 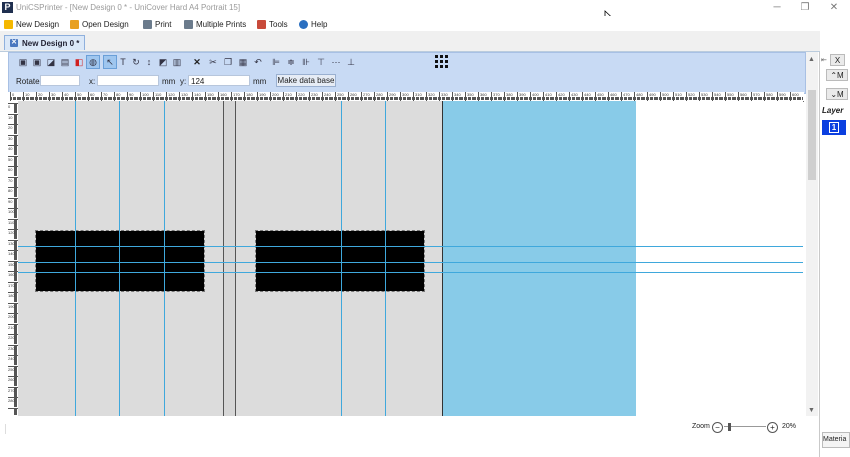 What do you see at coordinates (314, 94) in the screenshot?
I see `ruler-label: 230` at bounding box center [314, 94].